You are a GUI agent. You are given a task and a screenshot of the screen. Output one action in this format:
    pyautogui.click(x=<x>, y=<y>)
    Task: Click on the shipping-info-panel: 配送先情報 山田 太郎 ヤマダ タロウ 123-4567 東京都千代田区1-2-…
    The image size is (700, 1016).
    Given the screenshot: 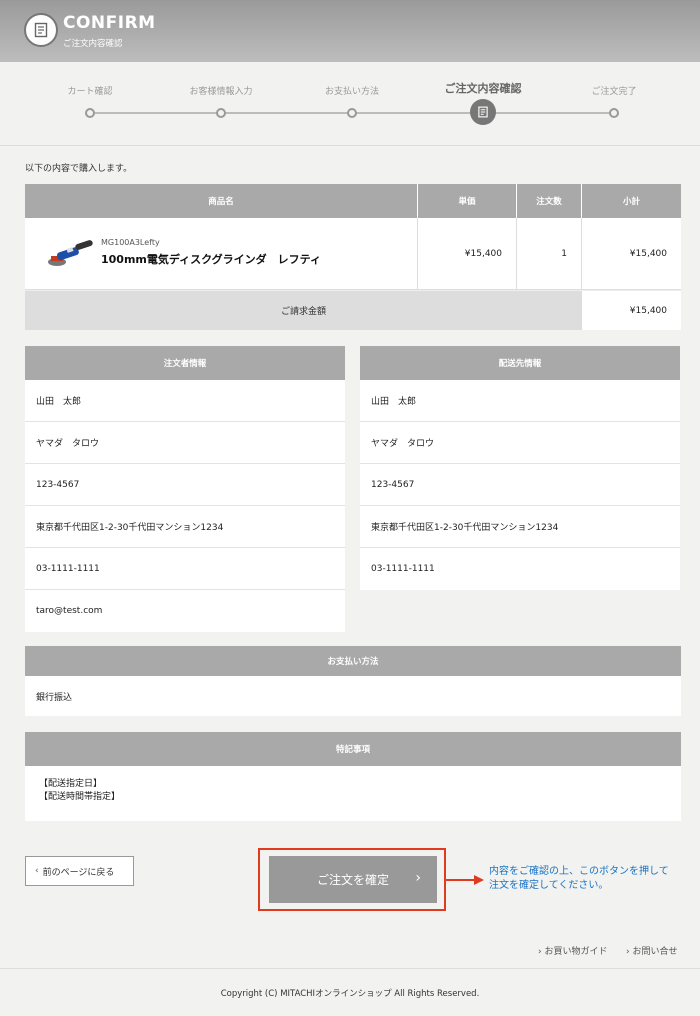 What is the action you would take?
    pyautogui.click(x=520, y=468)
    